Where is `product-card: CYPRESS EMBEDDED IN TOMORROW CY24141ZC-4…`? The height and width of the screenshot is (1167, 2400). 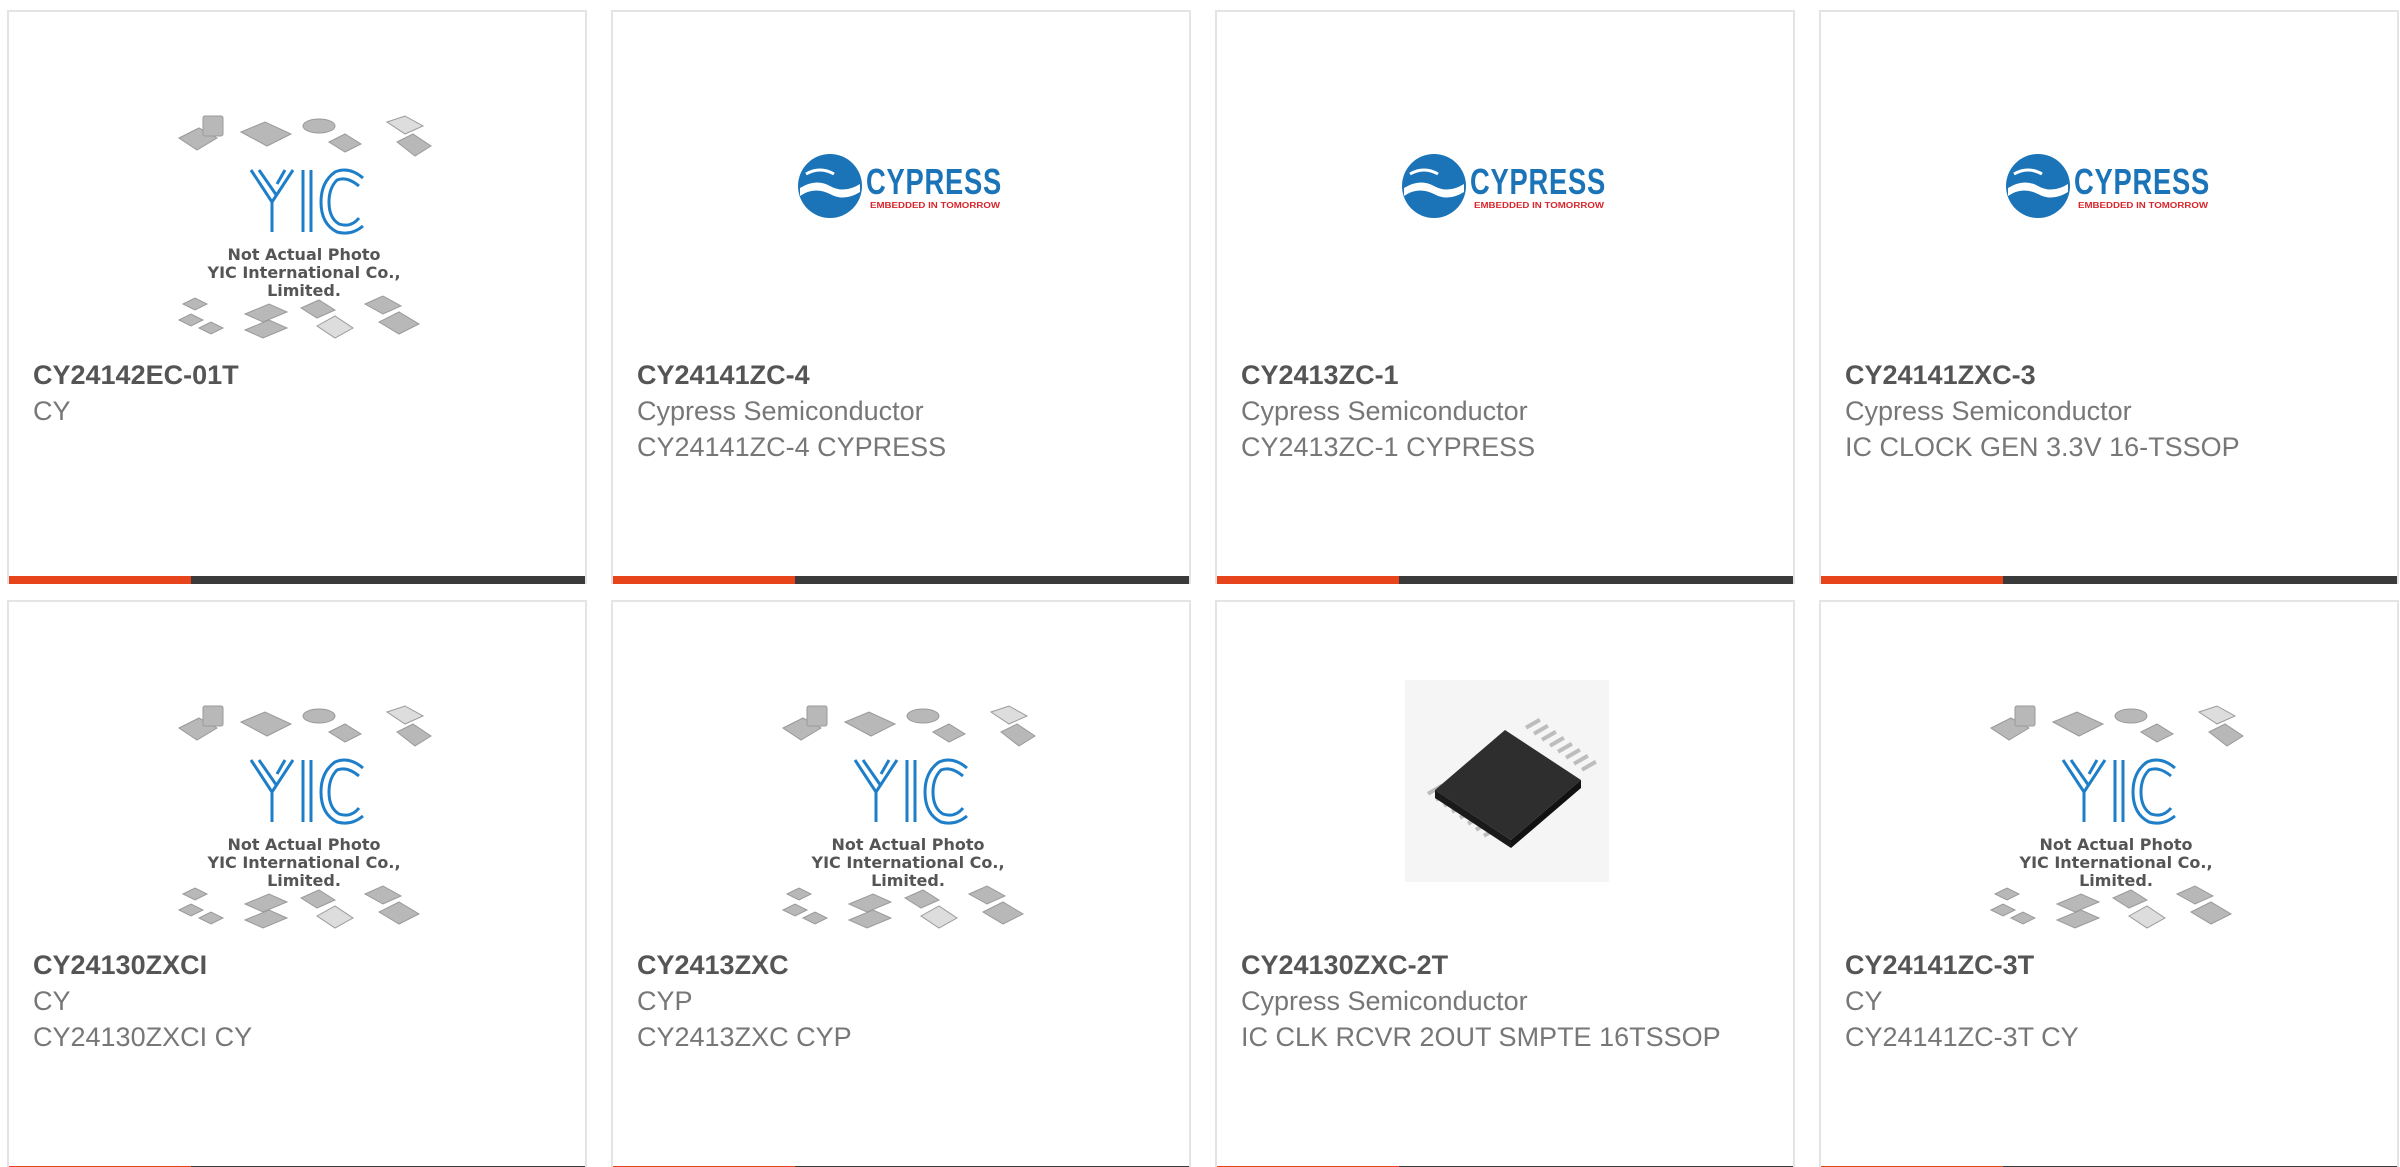
product-card: CYPRESS EMBEDDED IN TOMORROW CY24141ZC-4… is located at coordinates (901, 297).